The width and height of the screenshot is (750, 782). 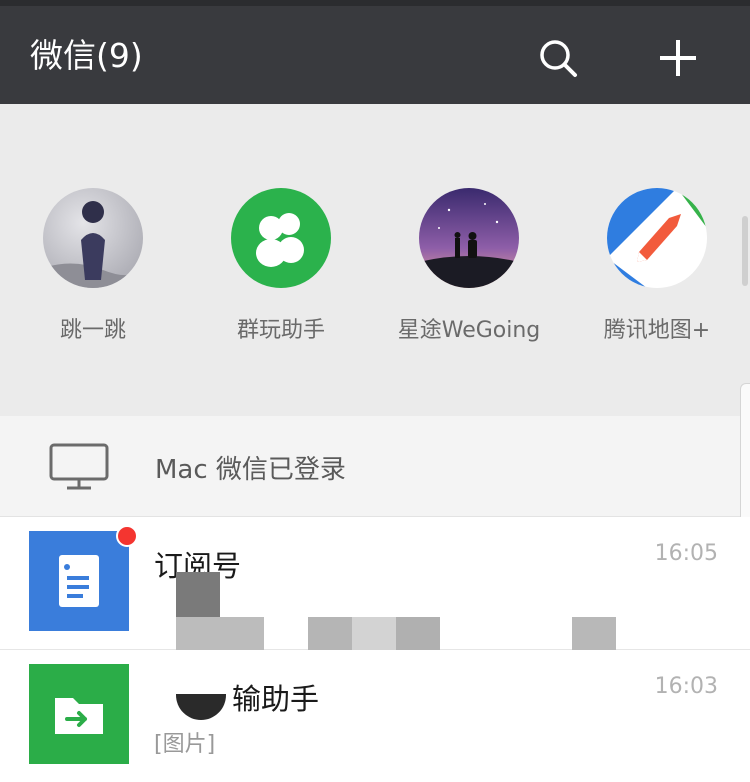 What do you see at coordinates (657, 330) in the screenshot?
I see `mini-program-label: 腾讯地图+` at bounding box center [657, 330].